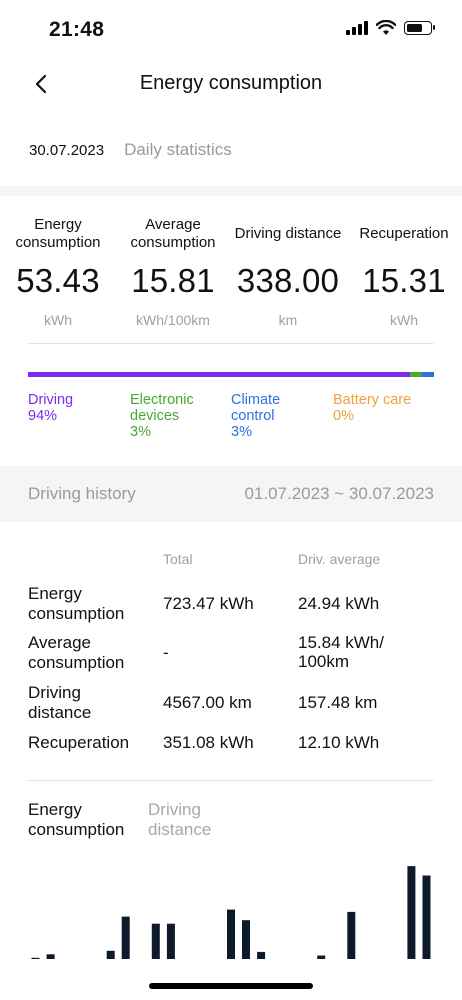  Describe the element at coordinates (77, 29) in the screenshot. I see `status-time: 21:48` at that location.